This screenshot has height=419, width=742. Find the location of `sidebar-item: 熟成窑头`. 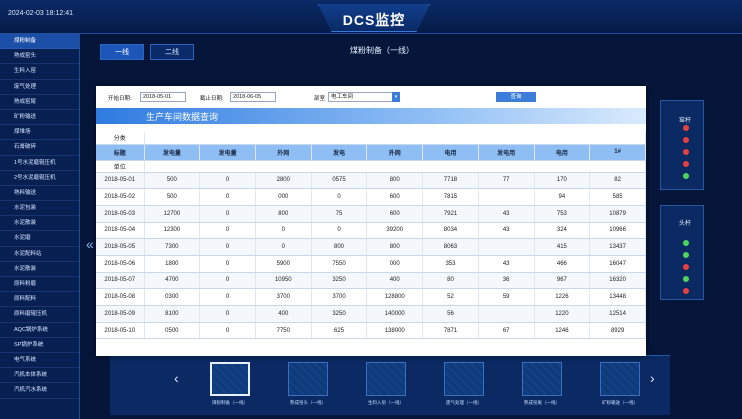

sidebar-item: 熟成窑头 is located at coordinates (39, 57).